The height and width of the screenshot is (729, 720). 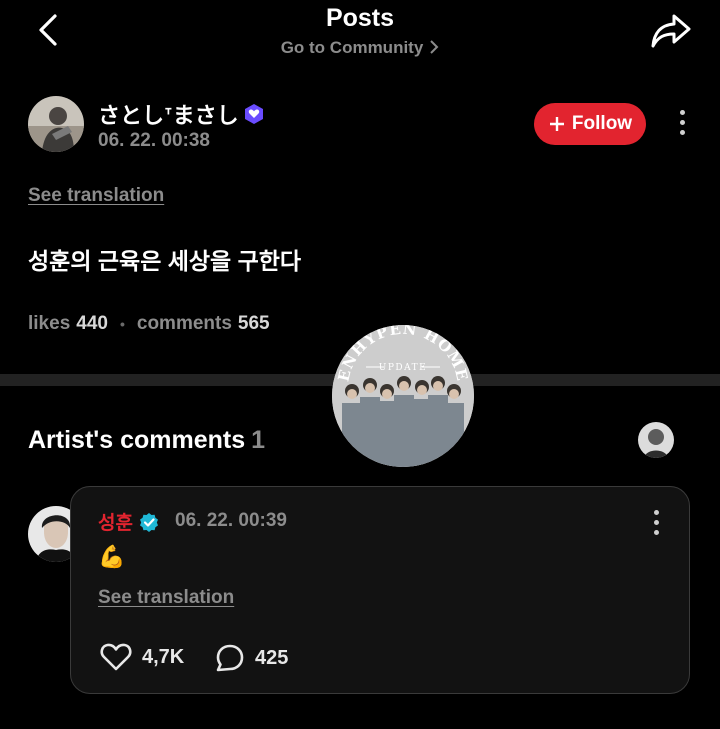 I want to click on post-author-name: さとしᐪまさし, so click(x=168, y=115).